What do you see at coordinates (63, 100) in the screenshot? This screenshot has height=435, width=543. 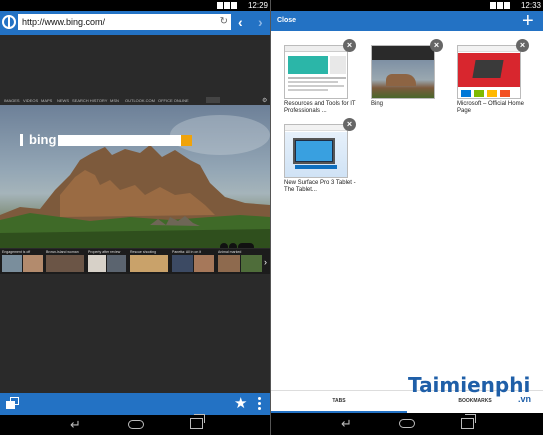 I see `nav-link-news: NEWS` at bounding box center [63, 100].